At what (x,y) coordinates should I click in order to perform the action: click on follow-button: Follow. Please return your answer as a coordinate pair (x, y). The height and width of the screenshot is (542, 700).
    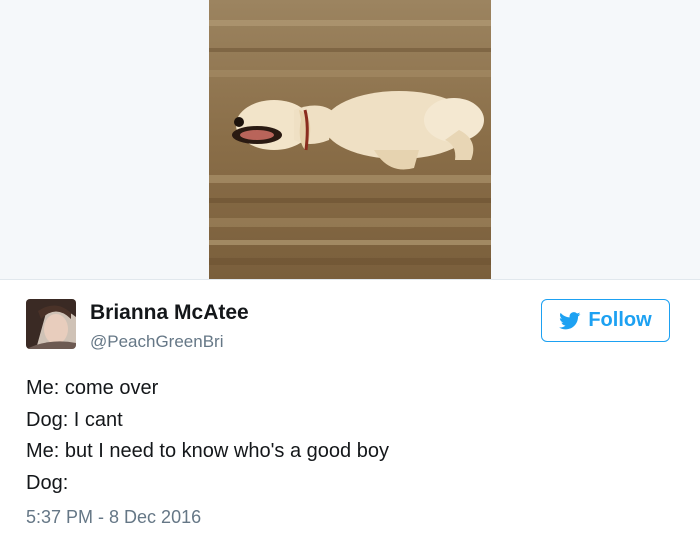
    Looking at the image, I should click on (605, 320).